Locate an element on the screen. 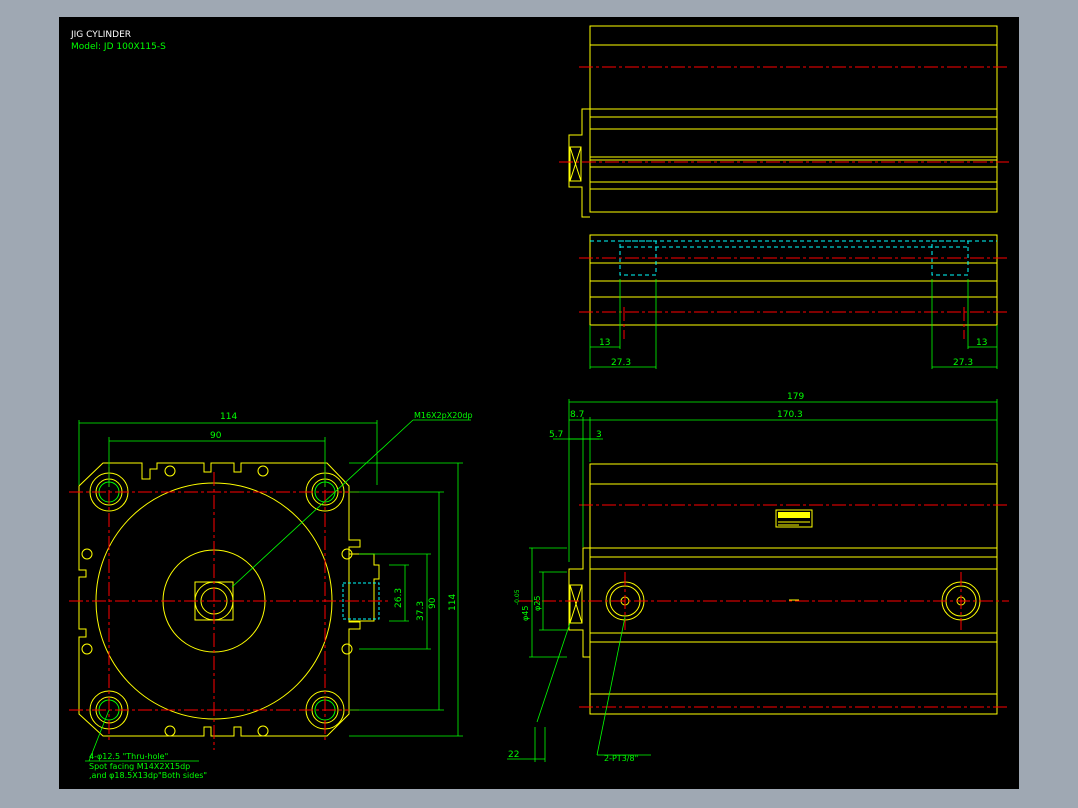 The height and width of the screenshot is (808, 1078). dim-22: 22 is located at coordinates (513, 755).